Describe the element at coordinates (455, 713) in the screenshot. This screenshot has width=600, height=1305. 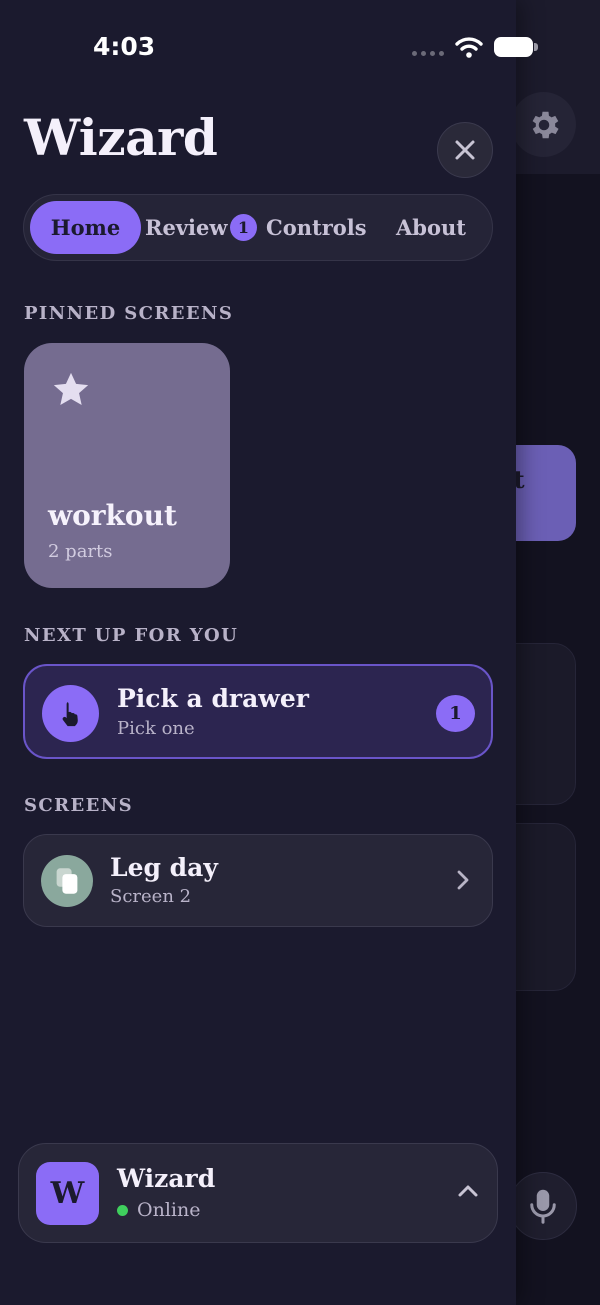
I see `next-up-count-badge: 1` at that location.